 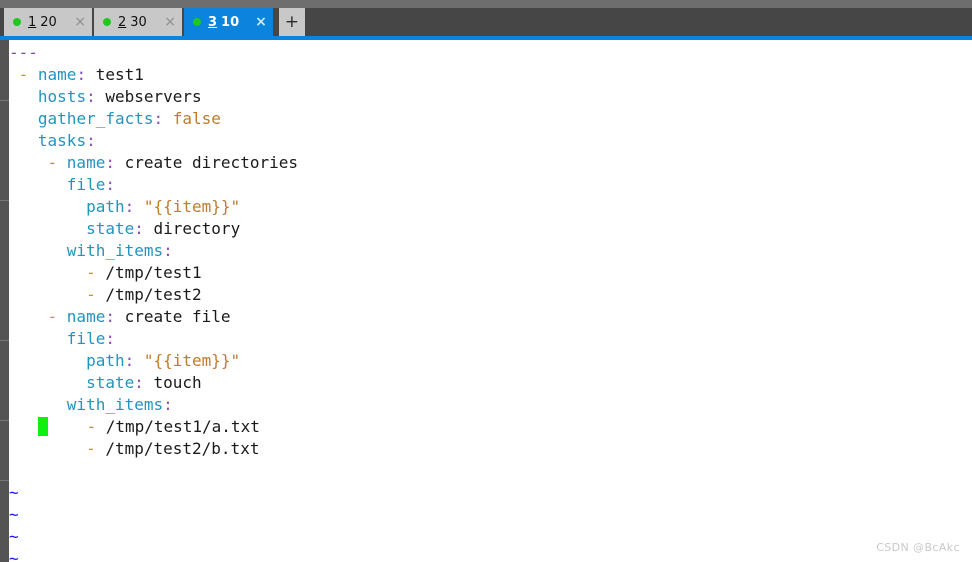 I want to click on code-line: hosts: webservers, so click(x=153, y=97).